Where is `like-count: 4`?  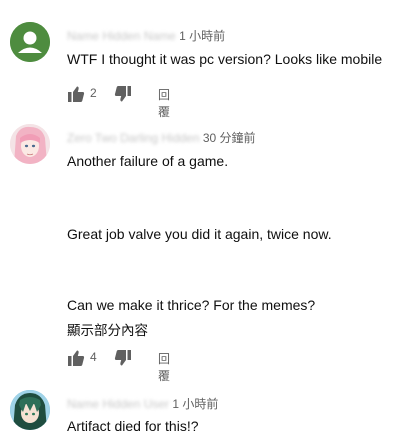
like-count: 4 is located at coordinates (93, 357).